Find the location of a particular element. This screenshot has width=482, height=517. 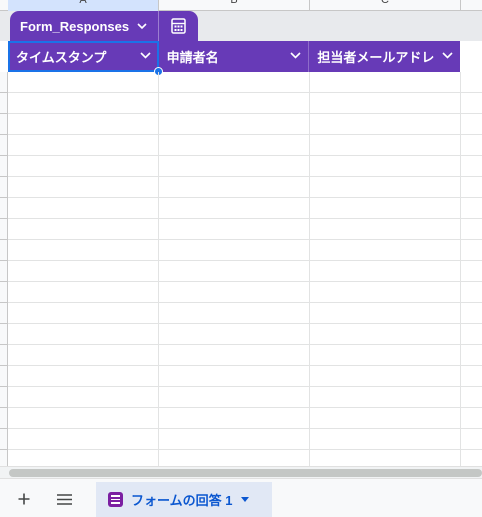

all-sheets-button is located at coordinates (64, 499).